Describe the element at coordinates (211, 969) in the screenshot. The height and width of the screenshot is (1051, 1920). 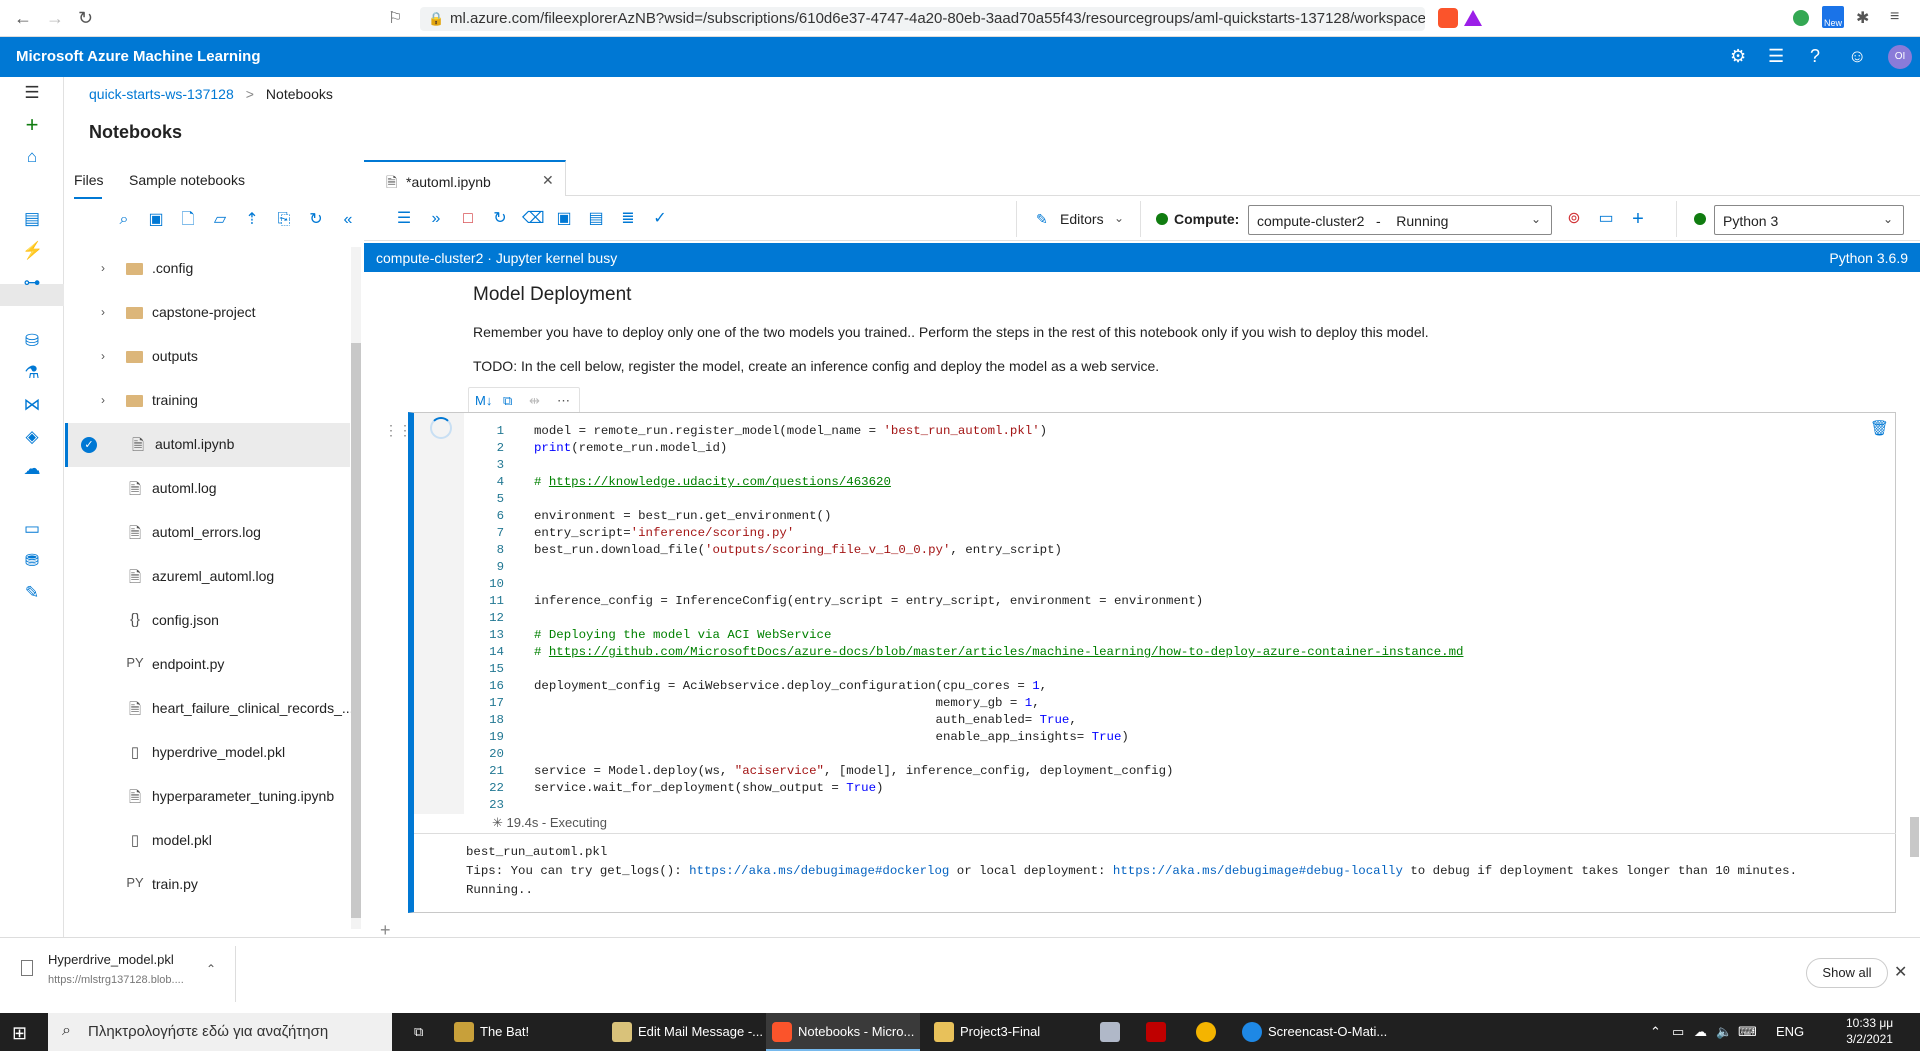
I see `chevron-up-icon: ⌃` at that location.